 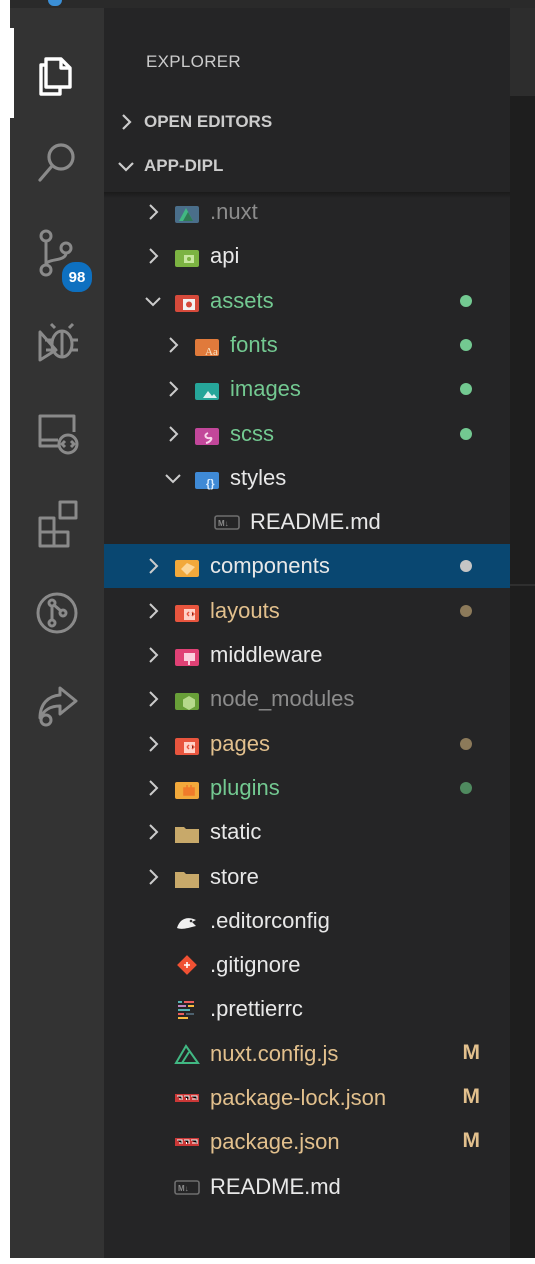 I want to click on editorconfig-icon, so click(x=186, y=923).